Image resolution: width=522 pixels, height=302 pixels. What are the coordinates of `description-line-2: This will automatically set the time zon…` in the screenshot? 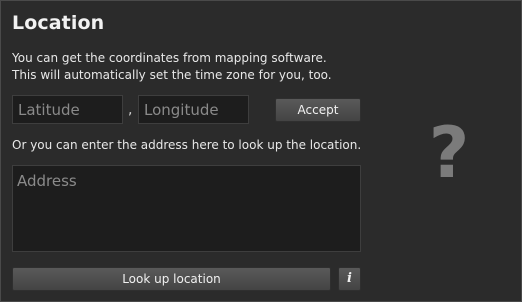 It's located at (172, 75).